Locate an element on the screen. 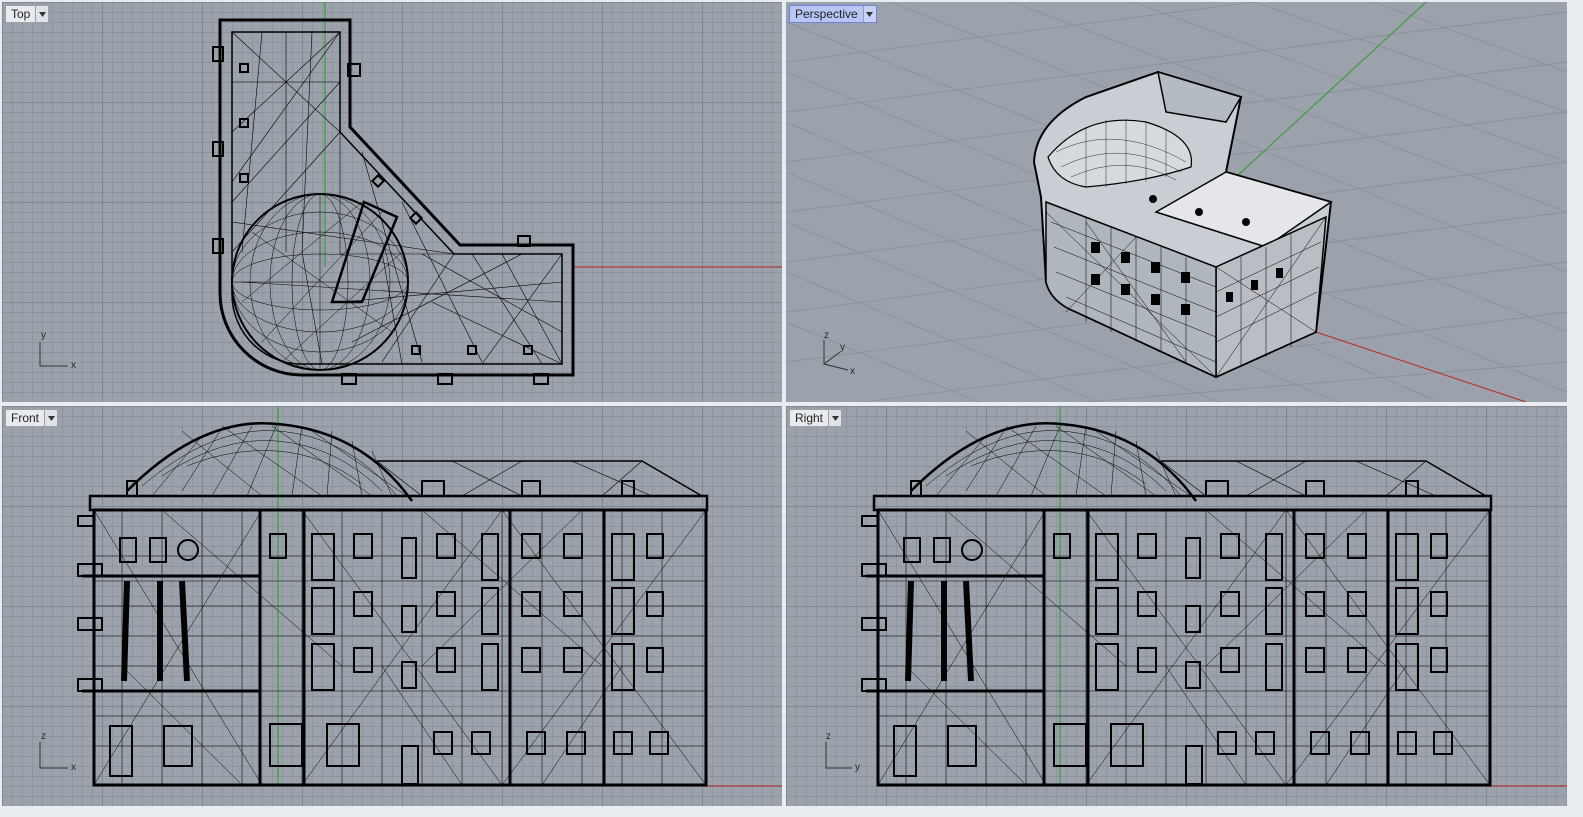 The height and width of the screenshot is (817, 1583). axis-widget-right is located at coordinates (838, 755).